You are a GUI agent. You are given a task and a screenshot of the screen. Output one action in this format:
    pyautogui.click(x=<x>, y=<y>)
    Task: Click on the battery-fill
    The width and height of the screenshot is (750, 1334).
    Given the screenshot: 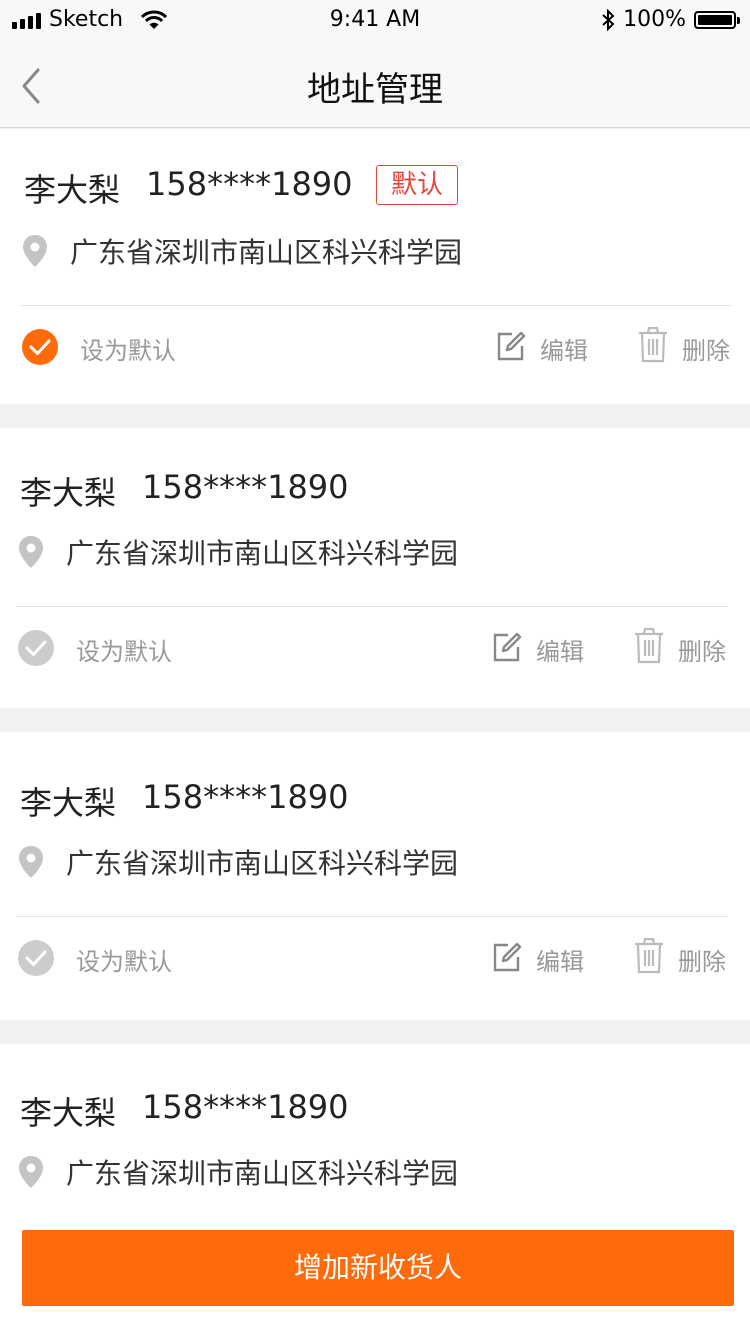 What is the action you would take?
    pyautogui.click(x=715, y=19)
    